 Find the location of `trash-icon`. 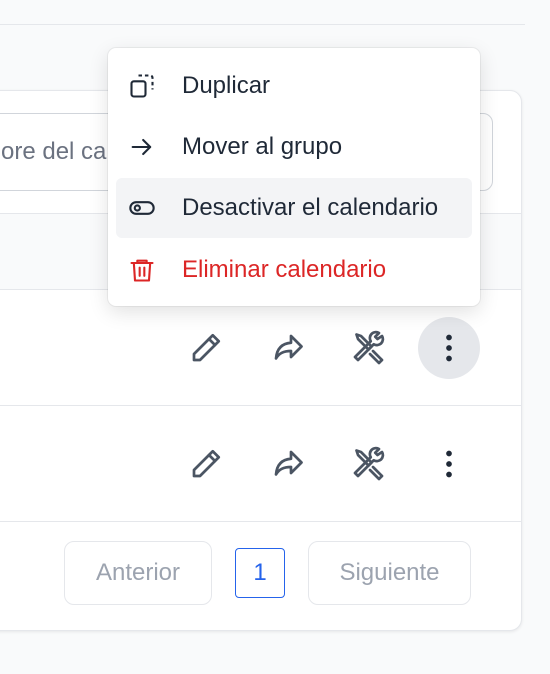

trash-icon is located at coordinates (142, 270).